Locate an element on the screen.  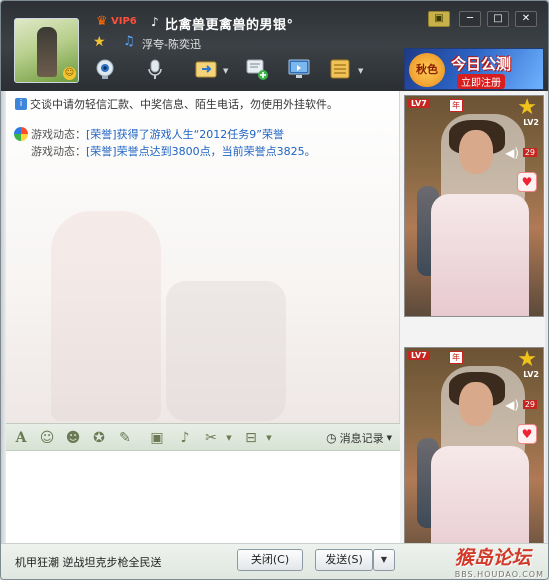
close-window-button: ✕ is located at coordinates (526, 19).